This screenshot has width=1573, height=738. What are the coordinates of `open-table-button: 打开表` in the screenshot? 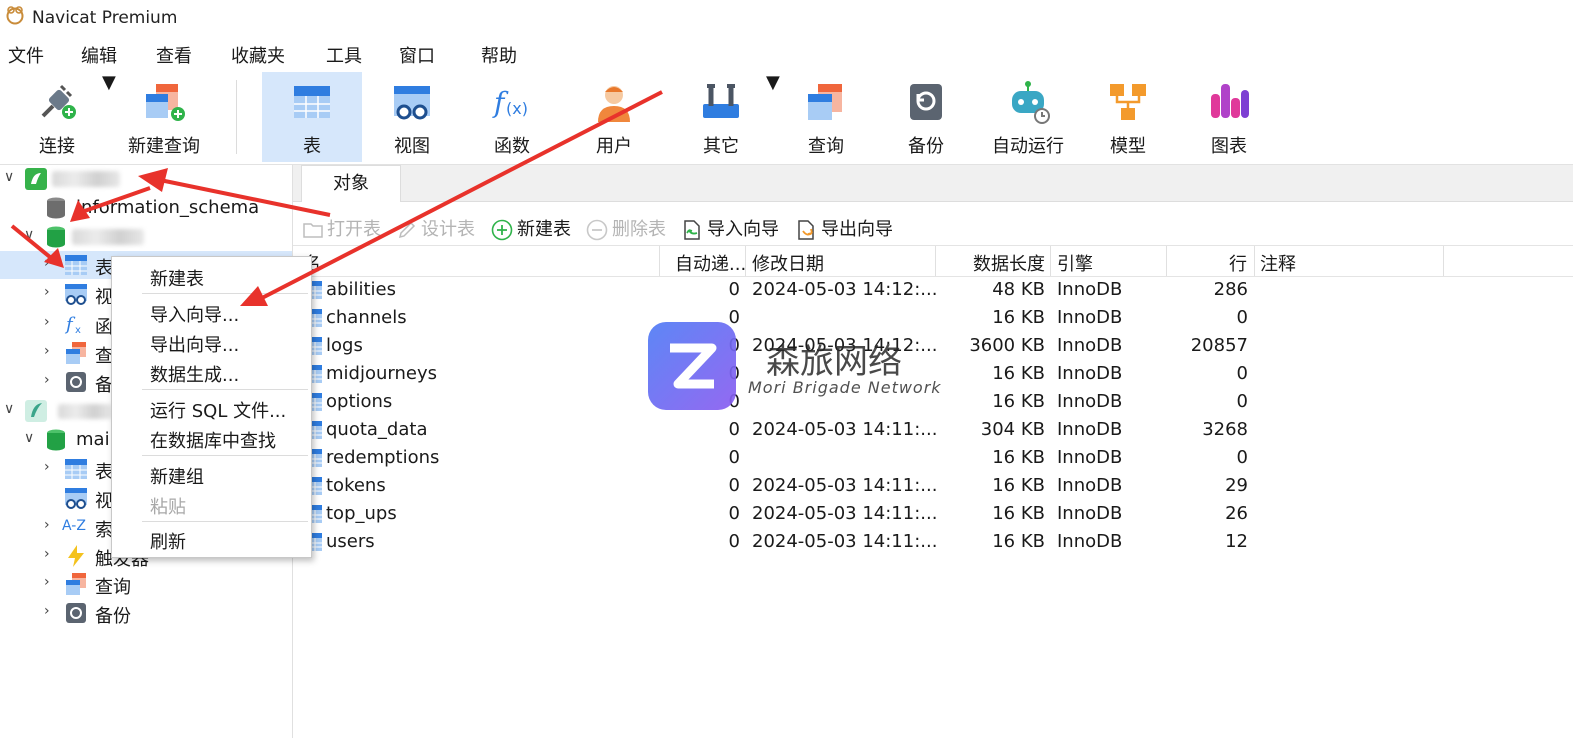 It's located at (342, 228).